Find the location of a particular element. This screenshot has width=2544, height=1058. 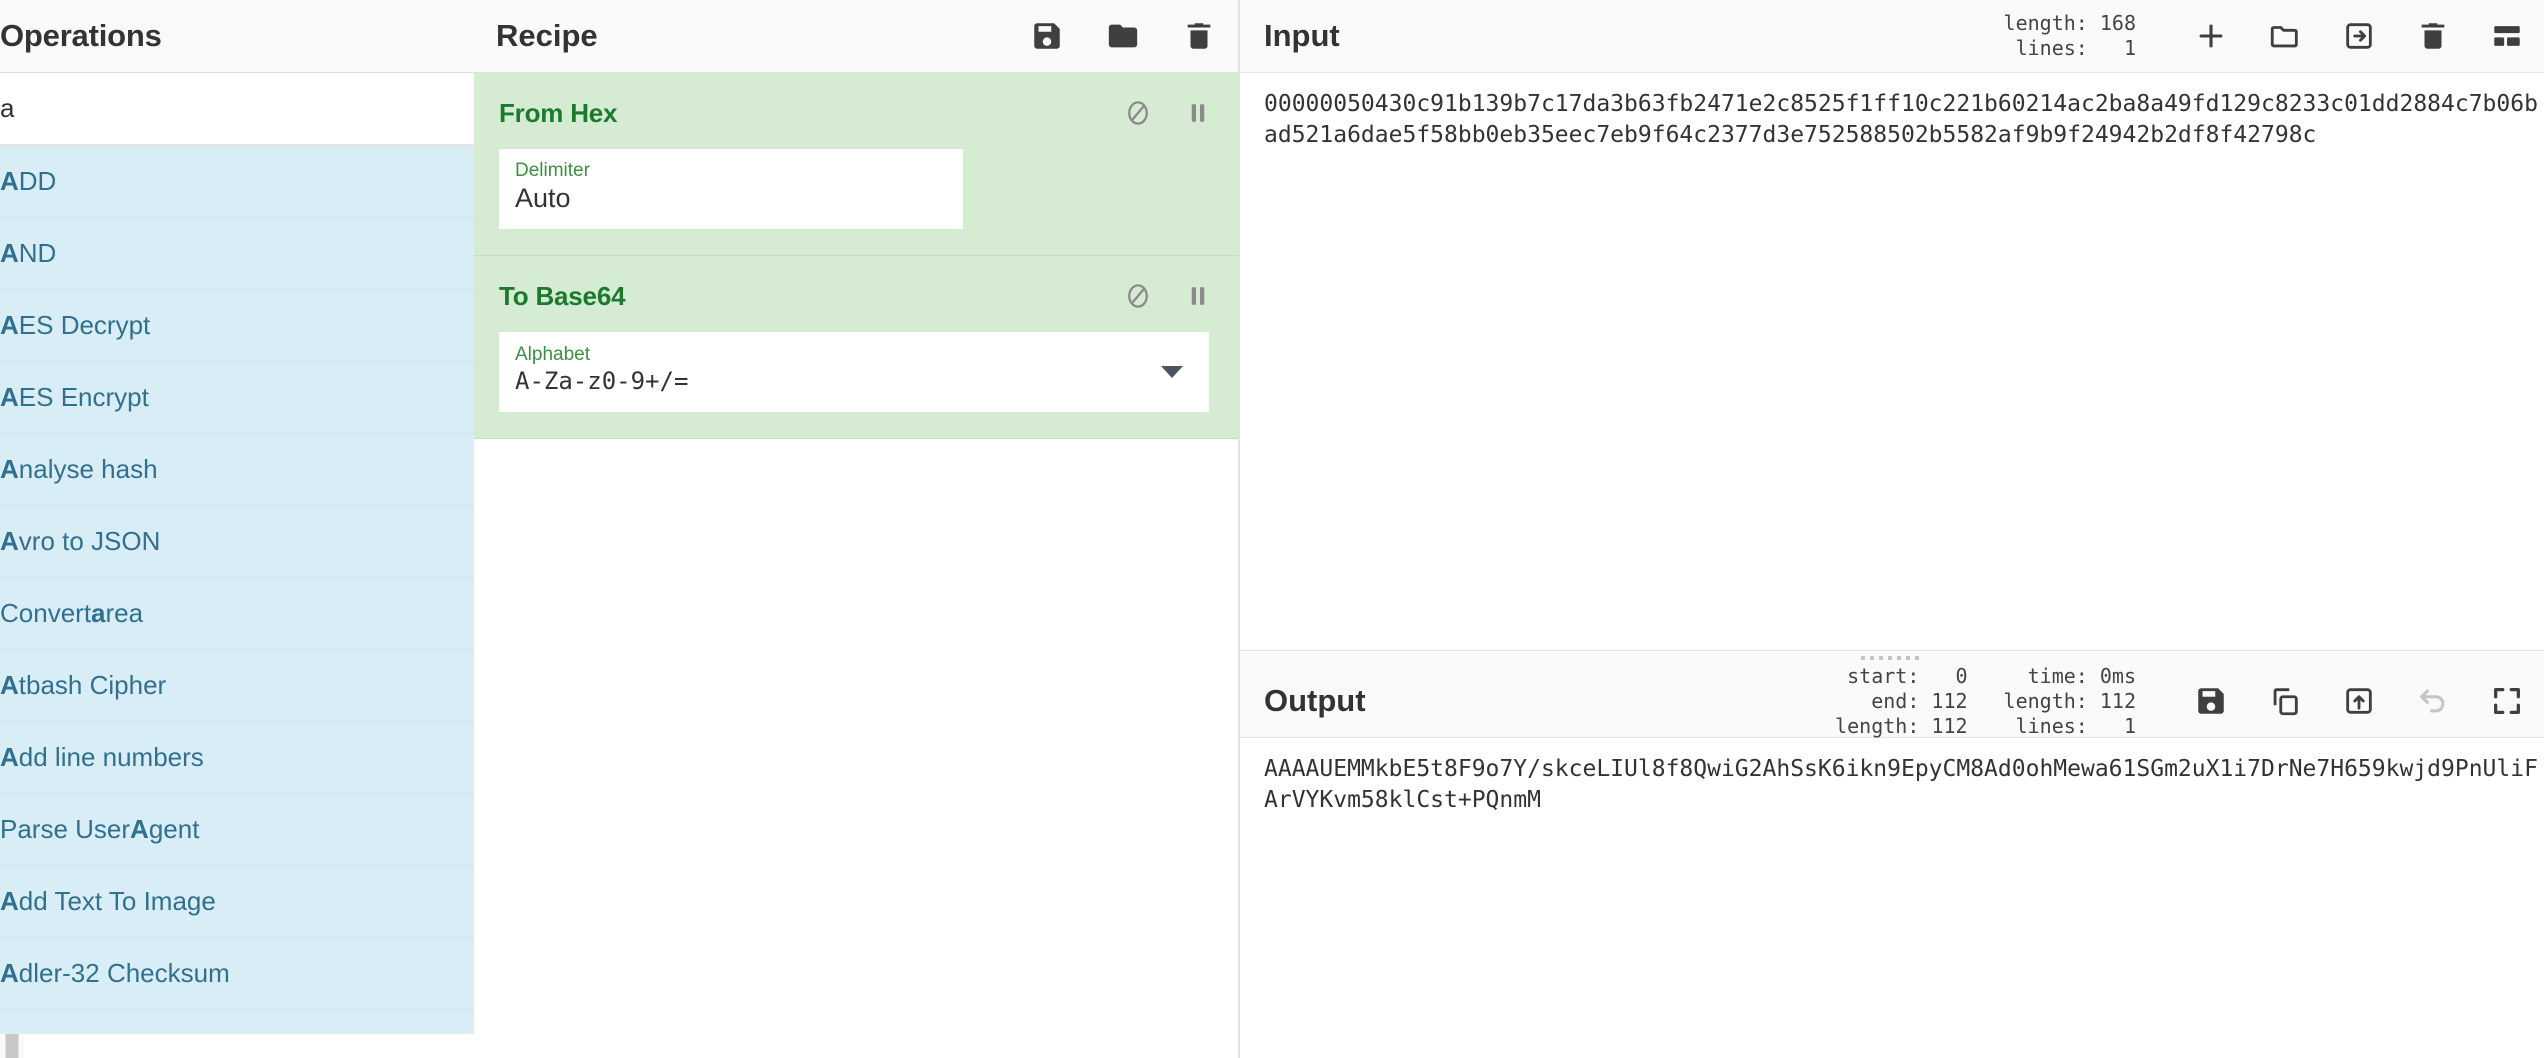

operation-list-item: Group IP addresses is located at coordinates (237, 1022).